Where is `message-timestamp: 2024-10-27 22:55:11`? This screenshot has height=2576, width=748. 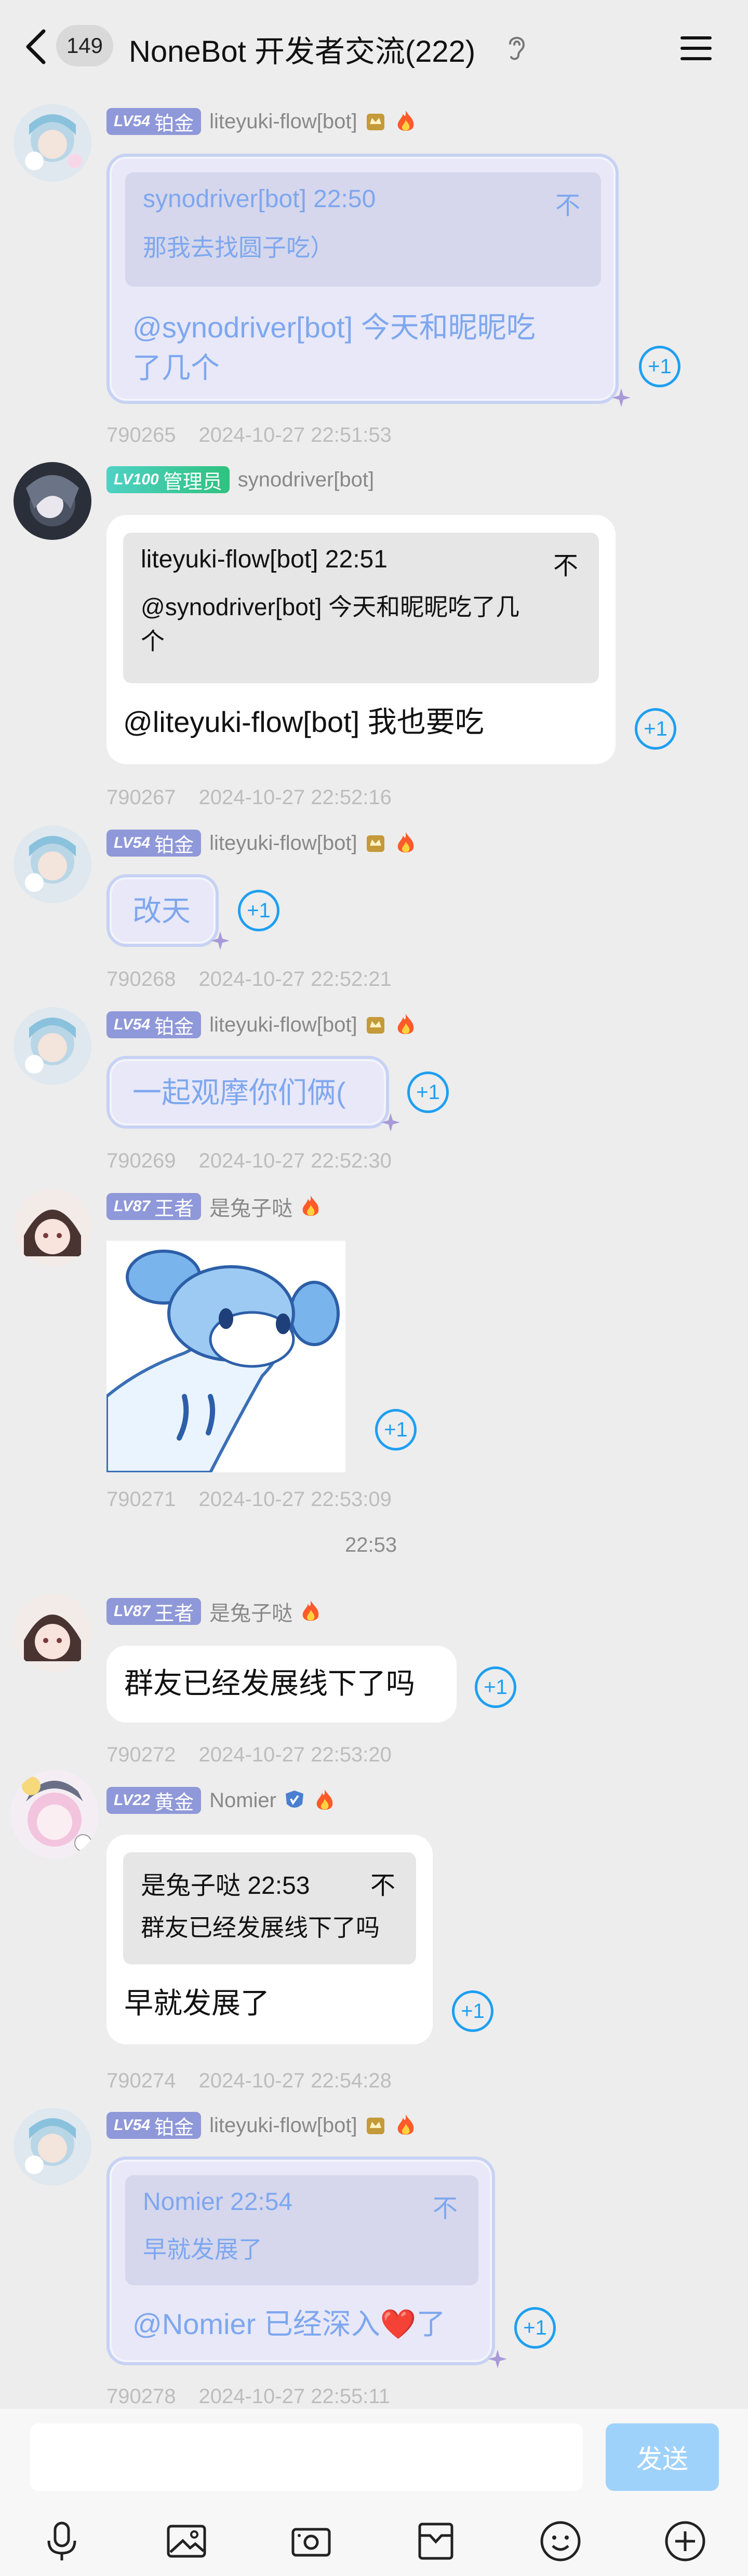 message-timestamp: 2024-10-27 22:55:11 is located at coordinates (294, 2396).